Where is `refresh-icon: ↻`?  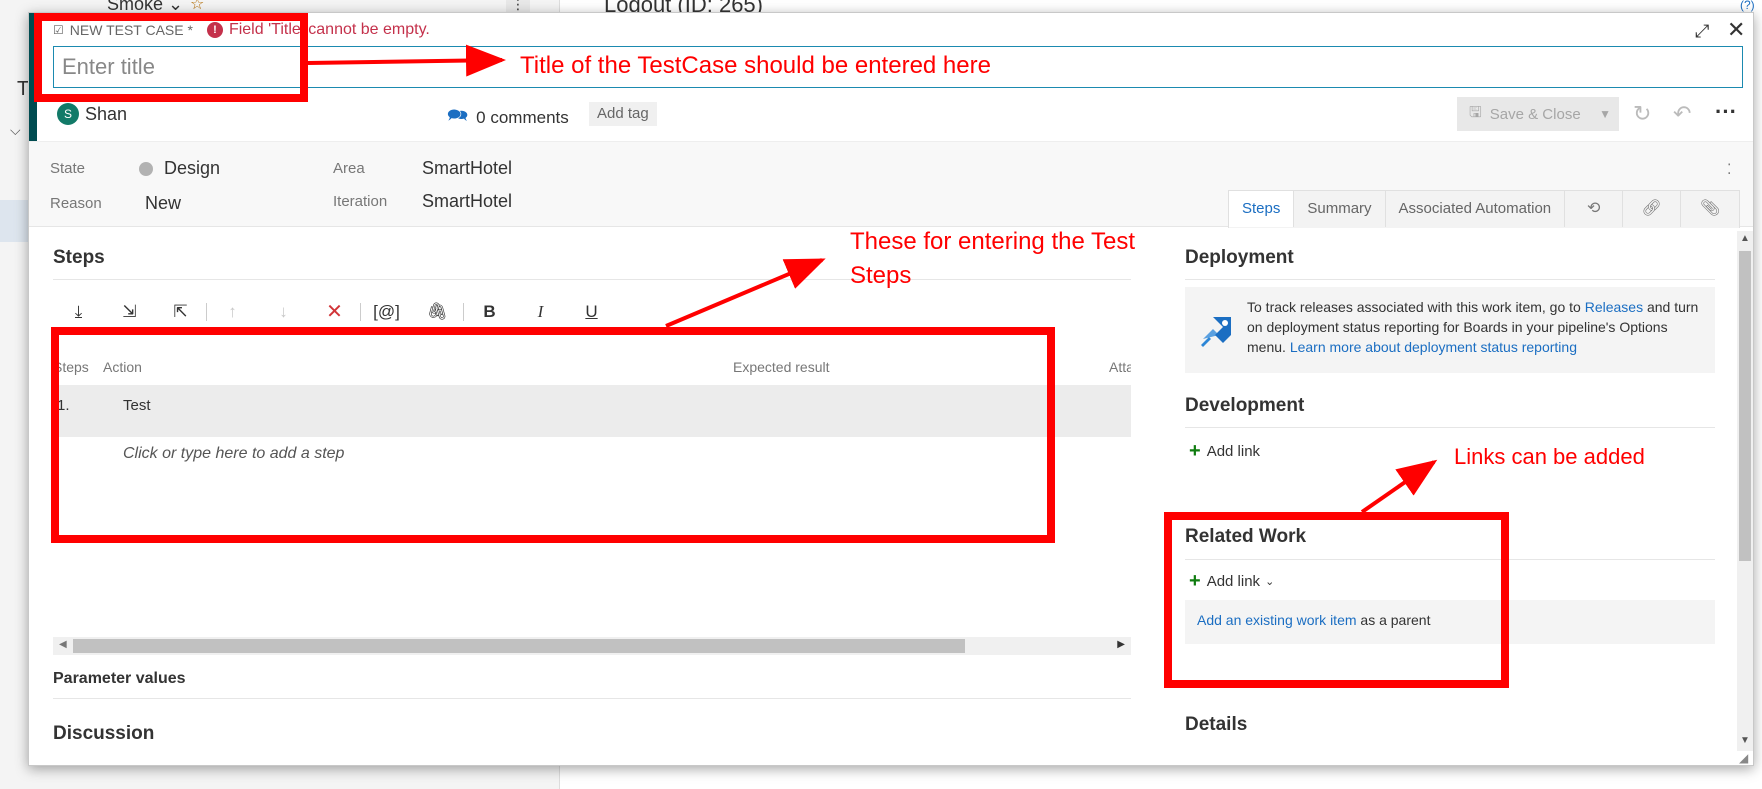 refresh-icon: ↻ is located at coordinates (1642, 114).